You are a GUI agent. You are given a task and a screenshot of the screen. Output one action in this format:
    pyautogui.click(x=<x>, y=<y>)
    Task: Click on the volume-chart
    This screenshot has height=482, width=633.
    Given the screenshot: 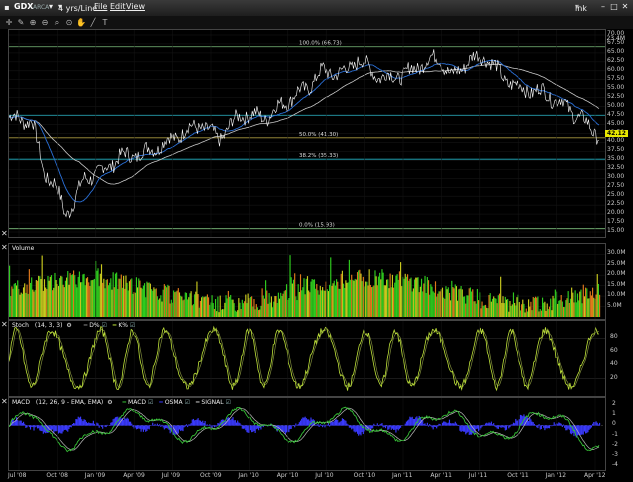 What is the action you would take?
    pyautogui.click(x=307, y=281)
    